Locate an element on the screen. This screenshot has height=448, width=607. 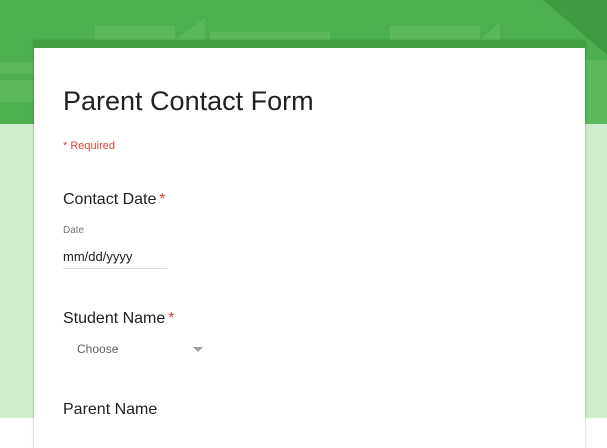
student-name-question-title: Student Name * is located at coordinates (119, 319).